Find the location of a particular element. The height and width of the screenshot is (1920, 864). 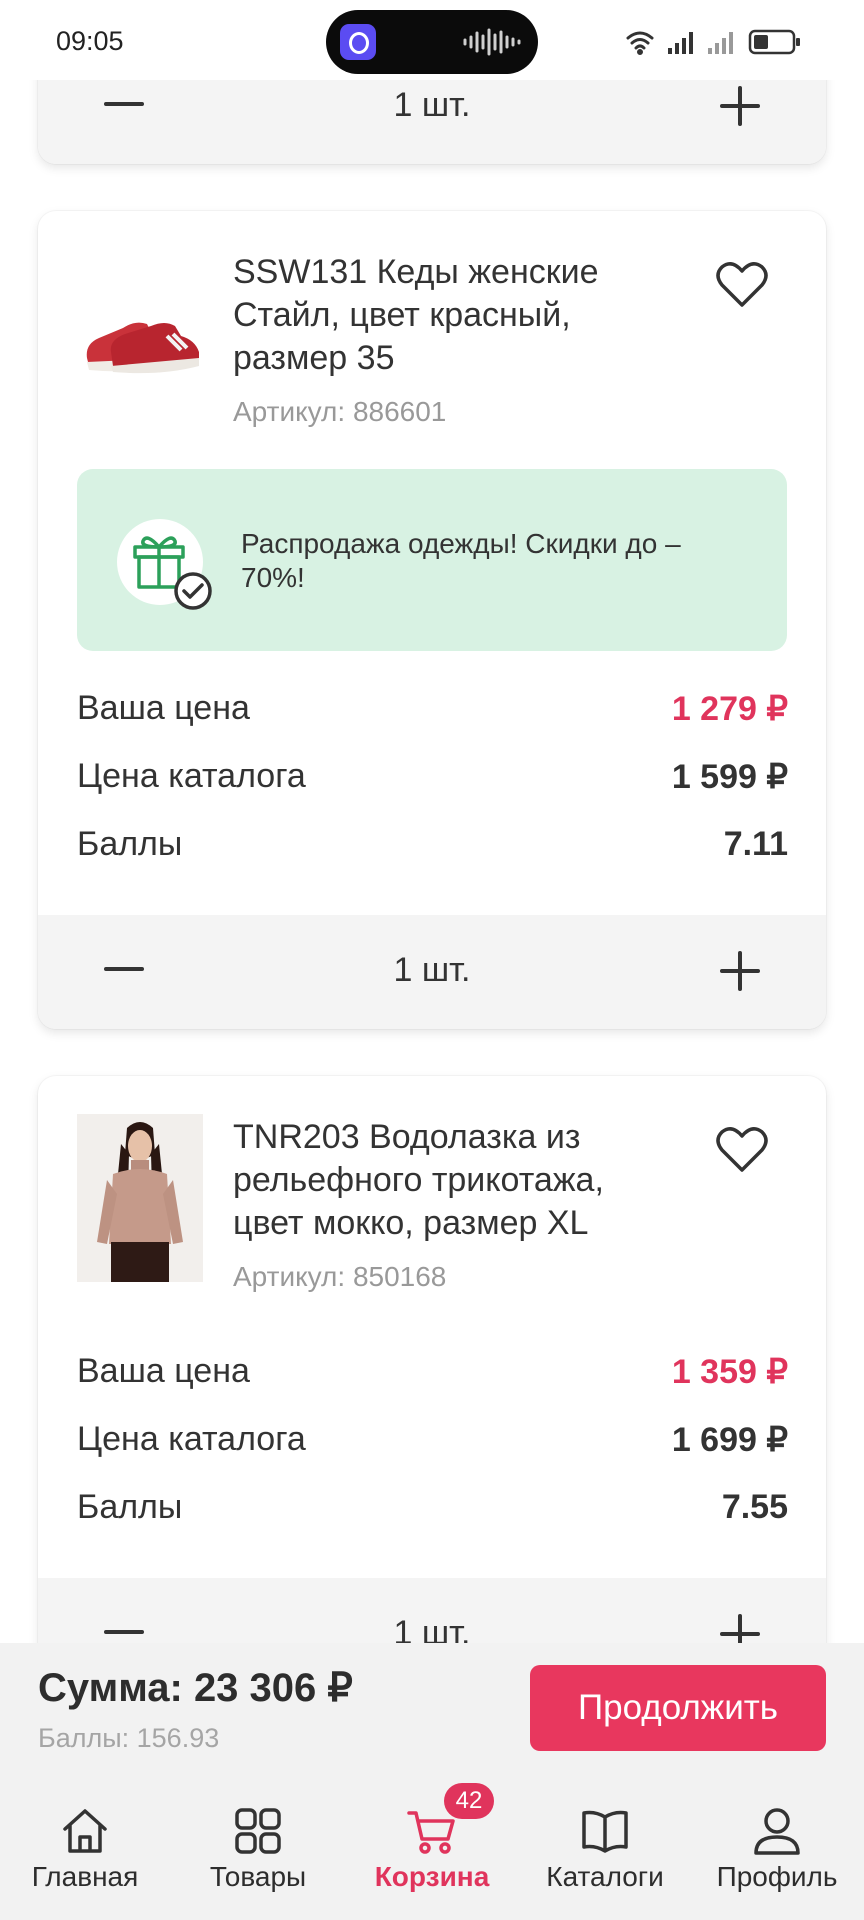

your-price: 1 279 ₽ is located at coordinates (729, 709).